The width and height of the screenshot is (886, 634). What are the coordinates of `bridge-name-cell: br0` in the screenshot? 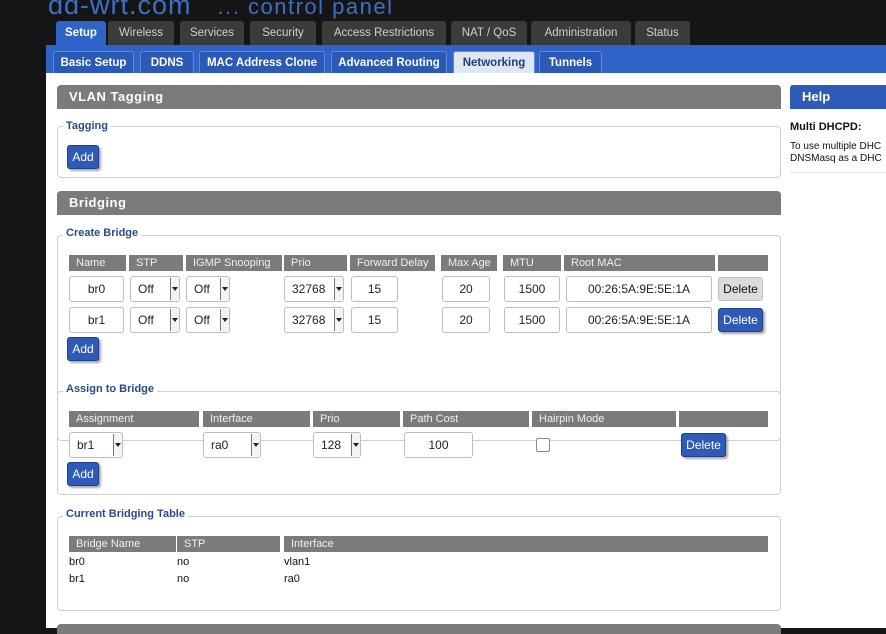 It's located at (77, 562).